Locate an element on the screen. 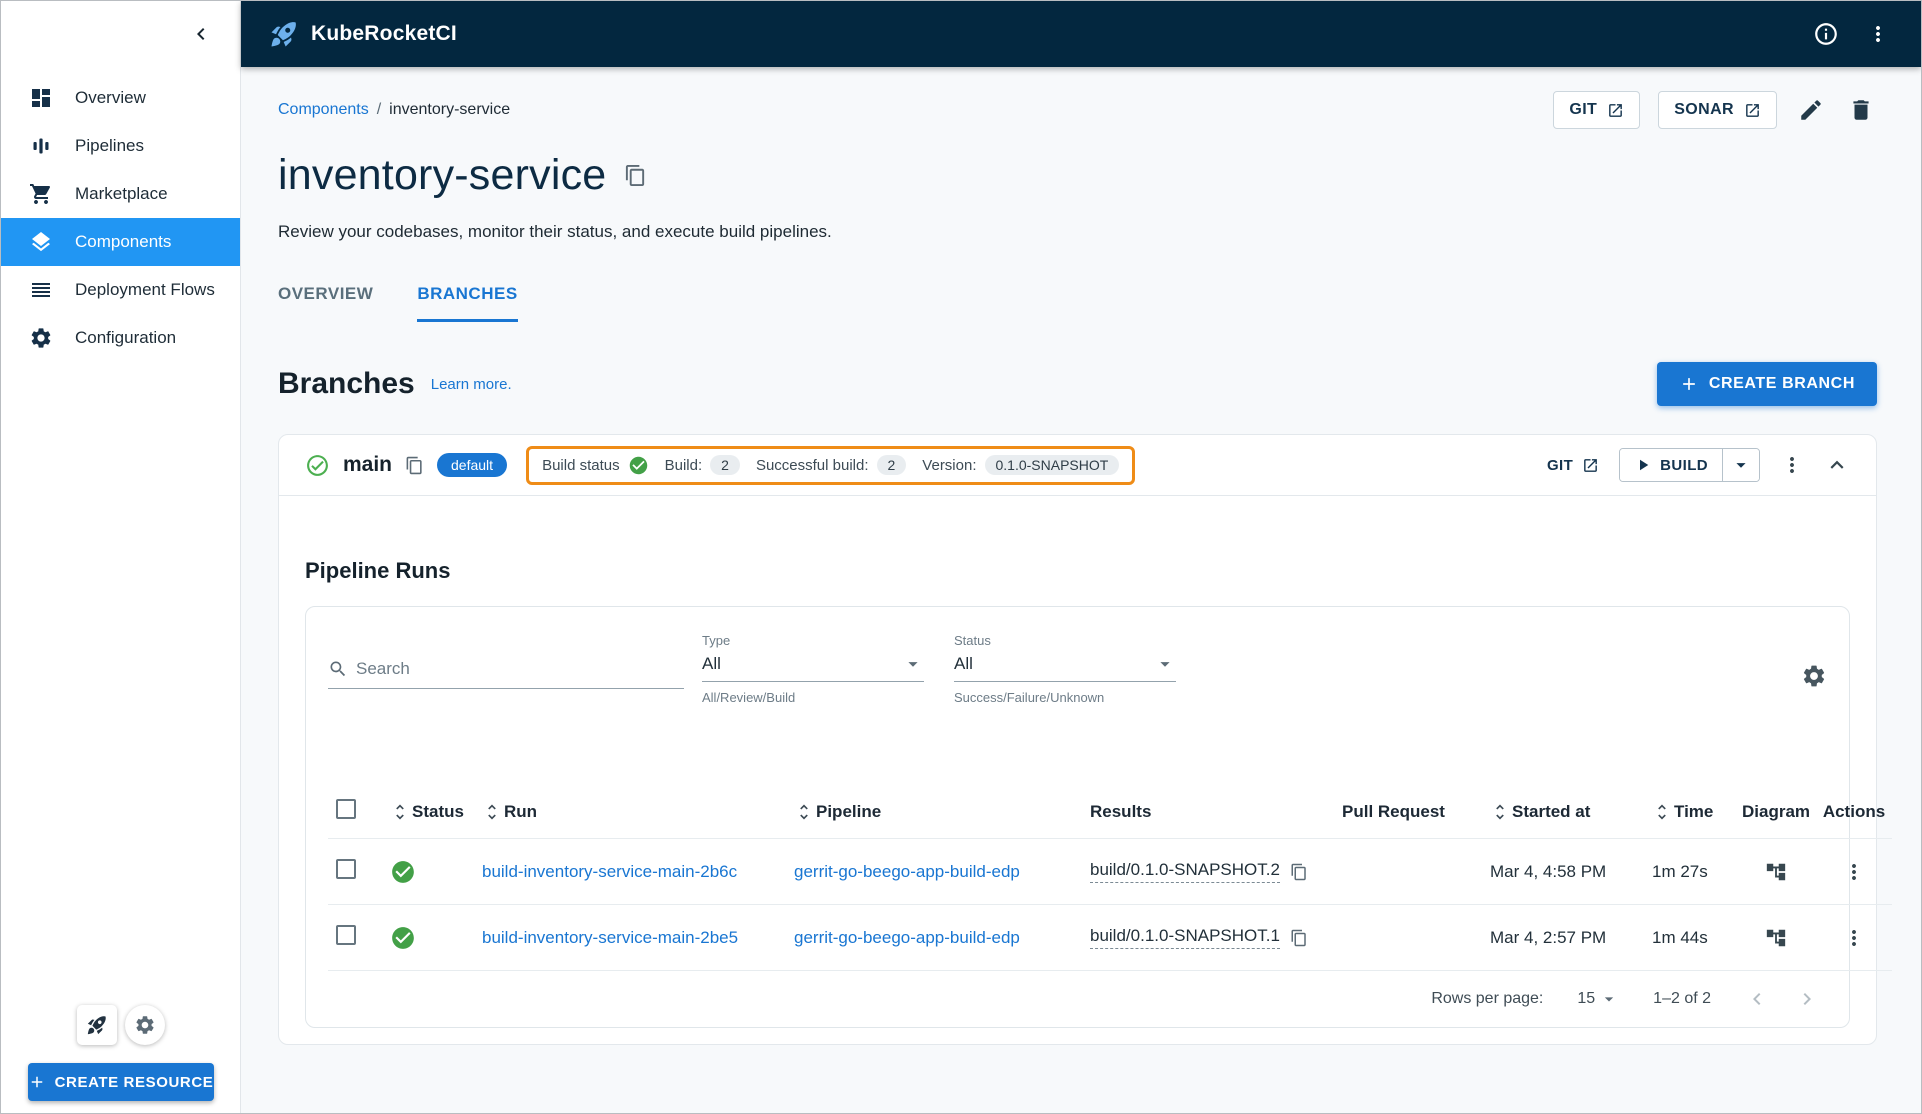  chevron-right-icon is located at coordinates (1807, 999).